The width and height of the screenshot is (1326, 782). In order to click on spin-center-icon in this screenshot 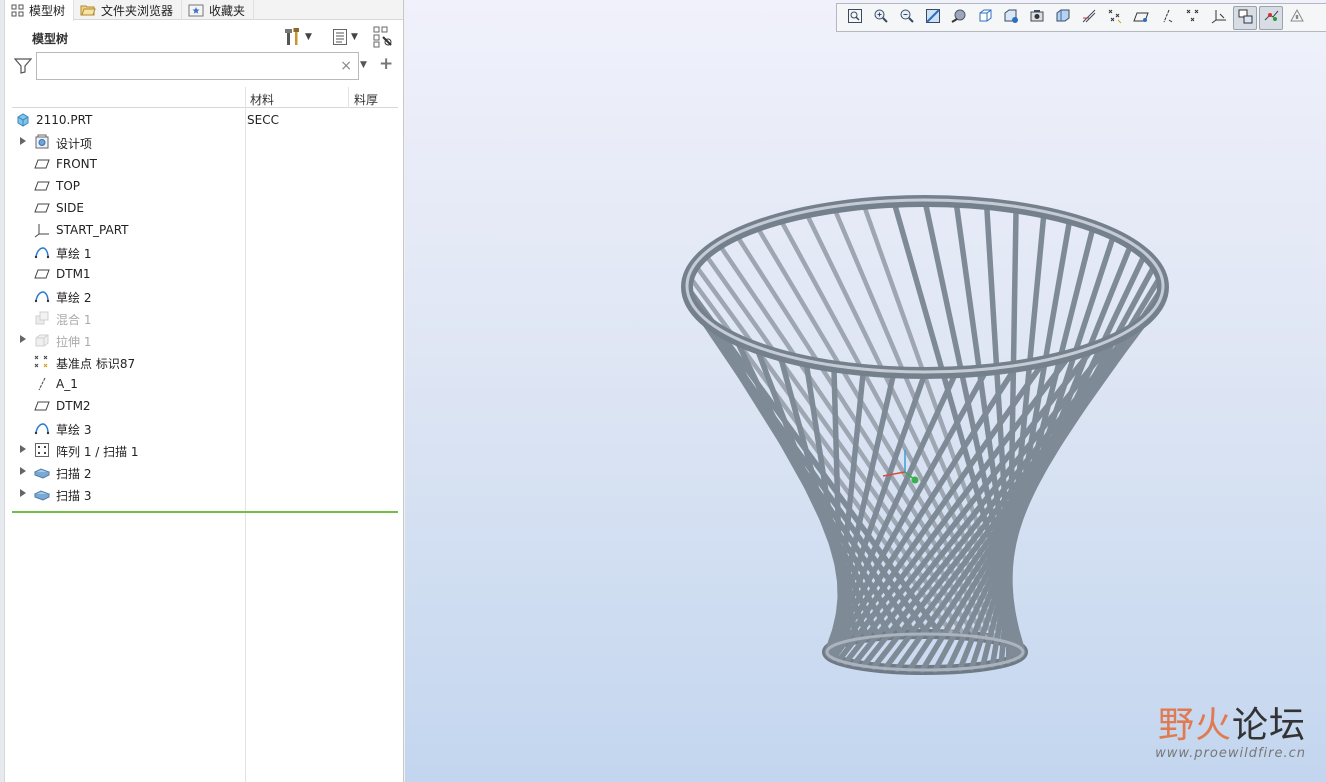, I will do `click(1219, 17)`.